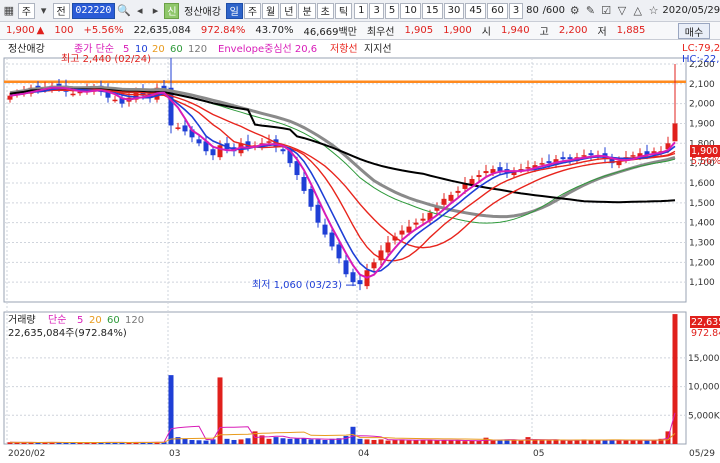 Image resolution: width=720 pixels, height=463 pixels. I want to click on next-icon: ▸, so click(156, 11).